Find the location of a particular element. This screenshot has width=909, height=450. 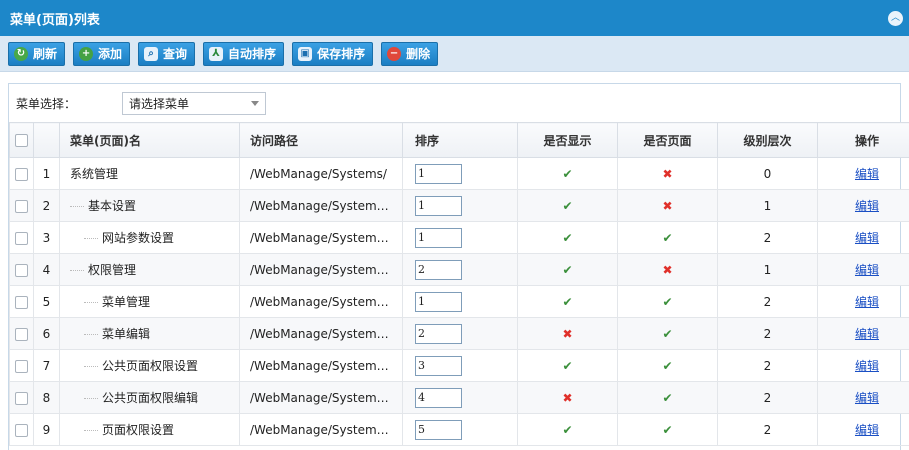

table-row: 5 菜单管理/WebManage/System… 1 ✔ ✔ 2 编辑 is located at coordinates (459, 301).